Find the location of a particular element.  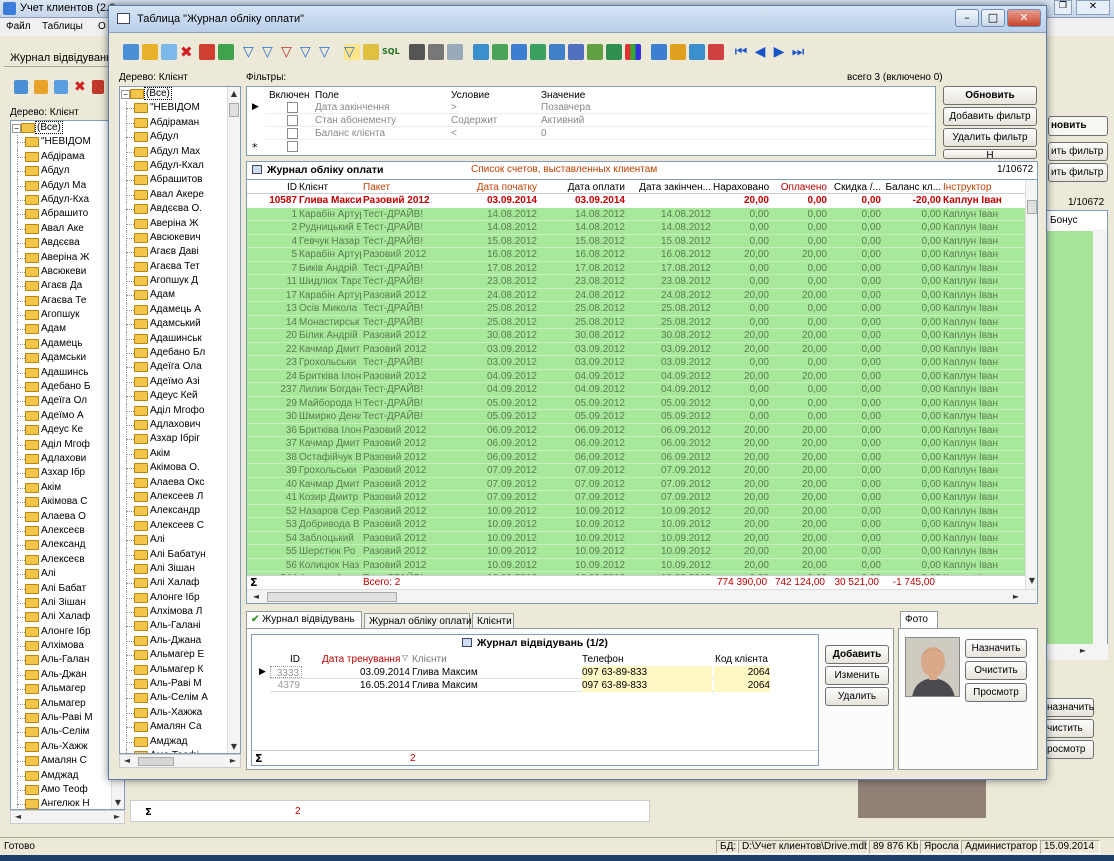

delete-icon: ✖ is located at coordinates (80, 87).